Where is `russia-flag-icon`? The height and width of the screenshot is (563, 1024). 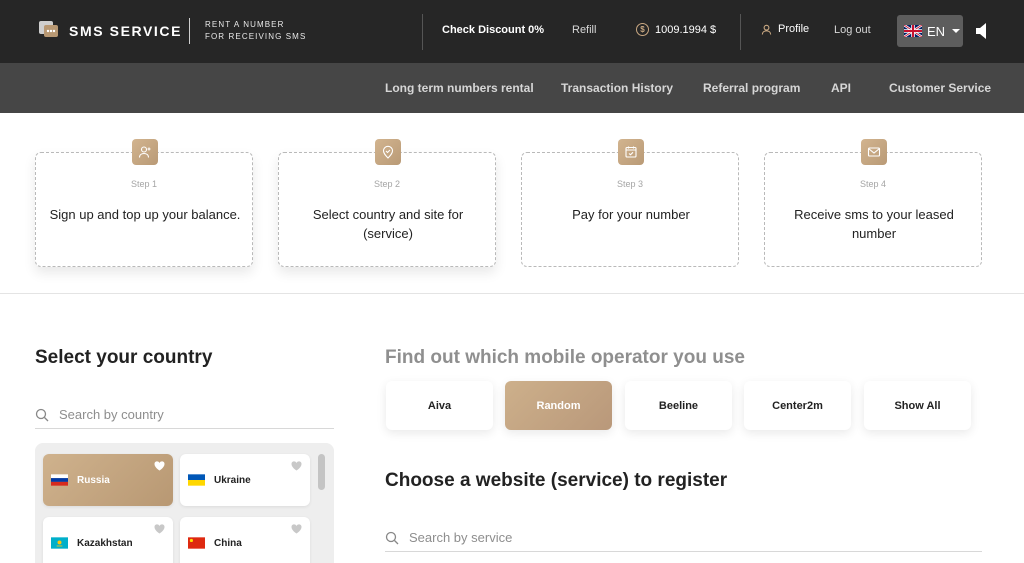 russia-flag-icon is located at coordinates (59, 480).